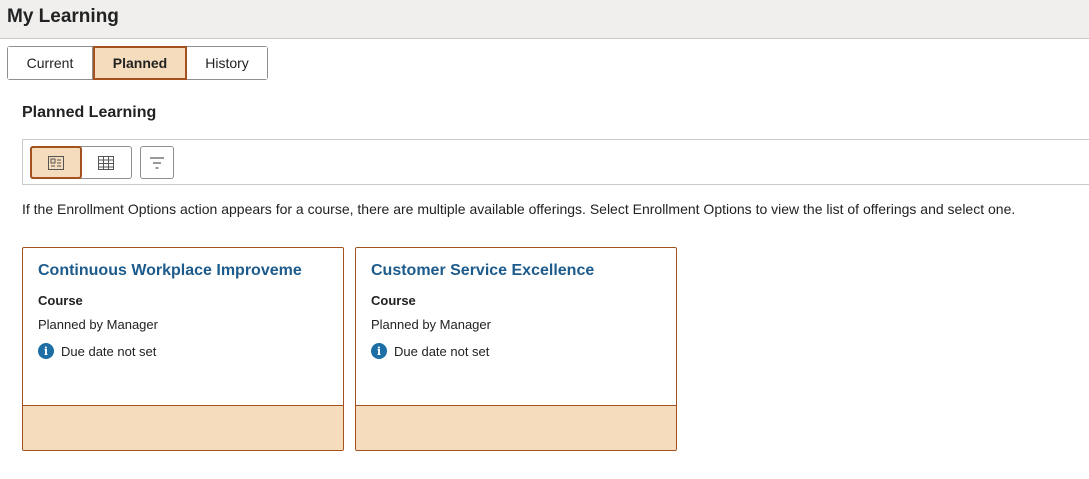  What do you see at coordinates (50, 63) in the screenshot?
I see `tab-current: Current` at bounding box center [50, 63].